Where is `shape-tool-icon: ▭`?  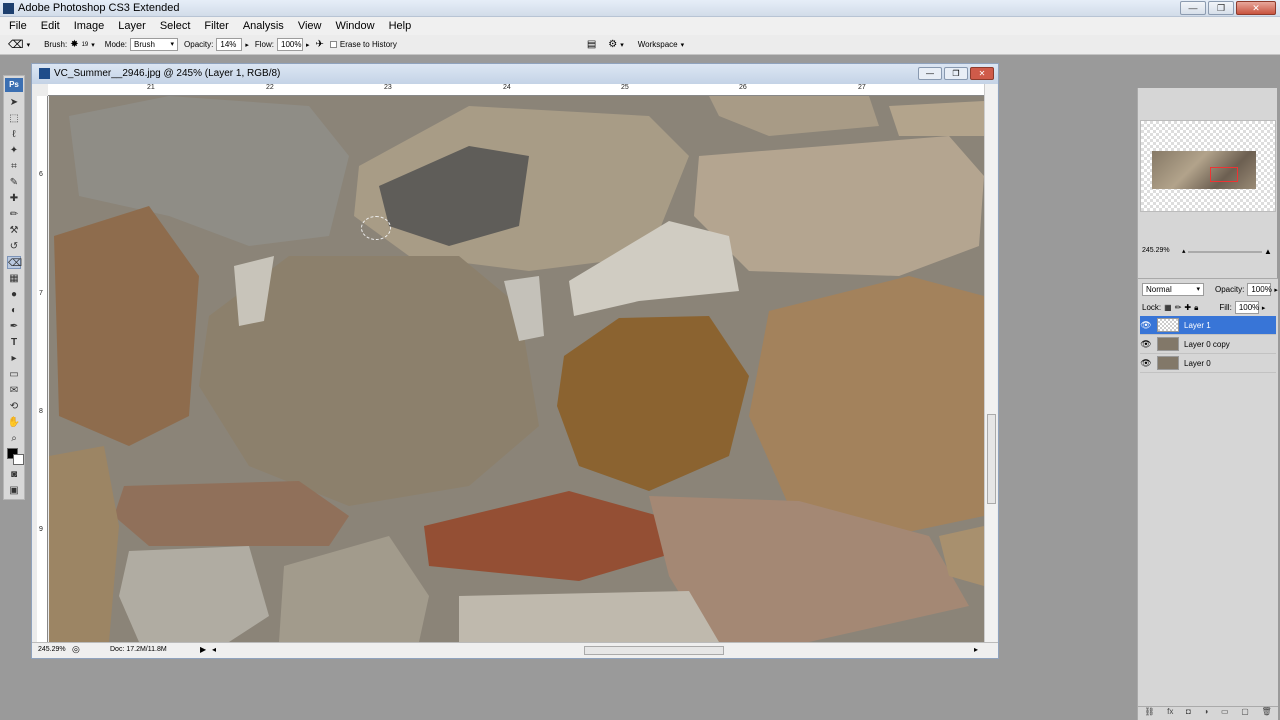 shape-tool-icon: ▭ is located at coordinates (14, 374).